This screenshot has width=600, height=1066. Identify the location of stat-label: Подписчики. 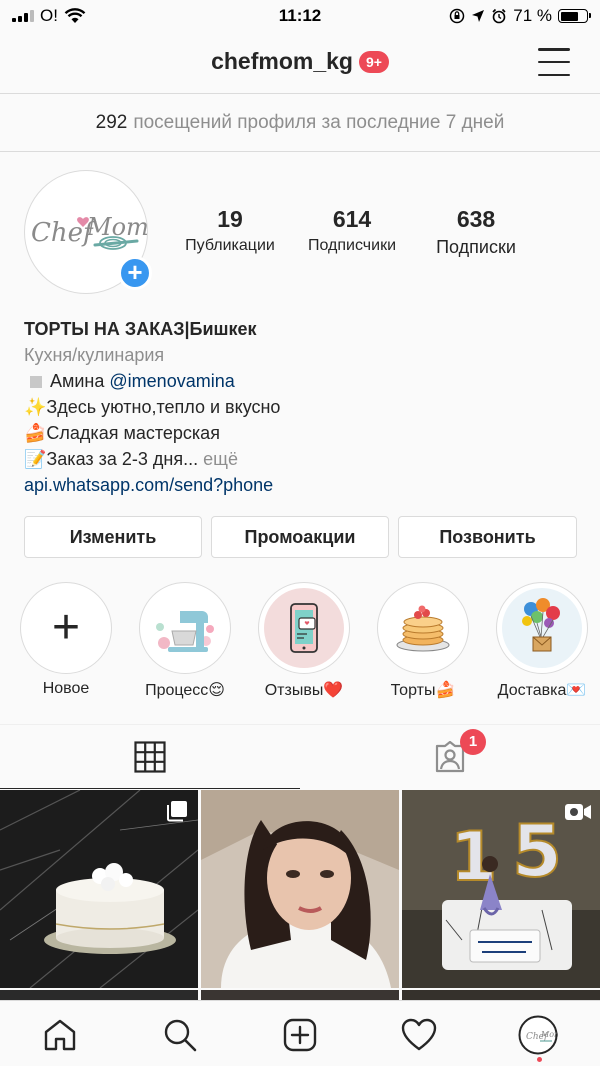
(351, 245).